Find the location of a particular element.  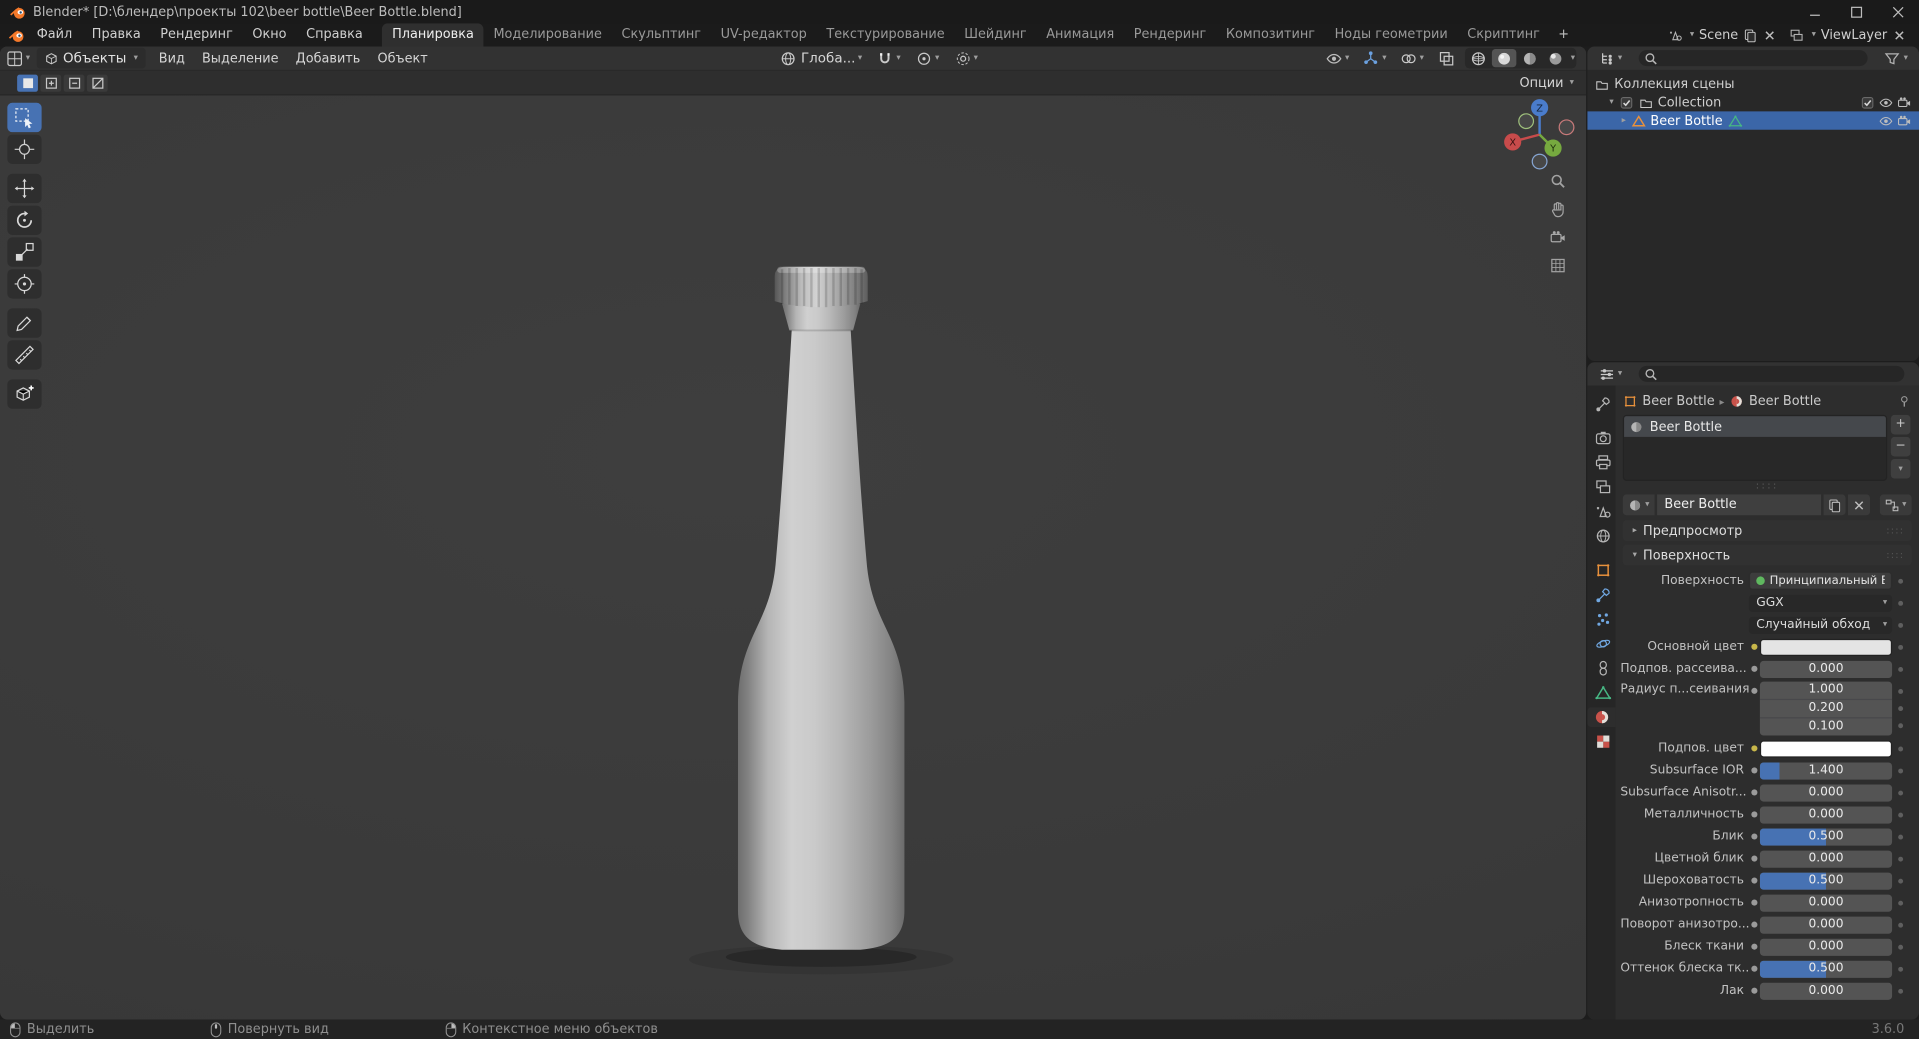

unlink-material-button is located at coordinates (1859, 505).